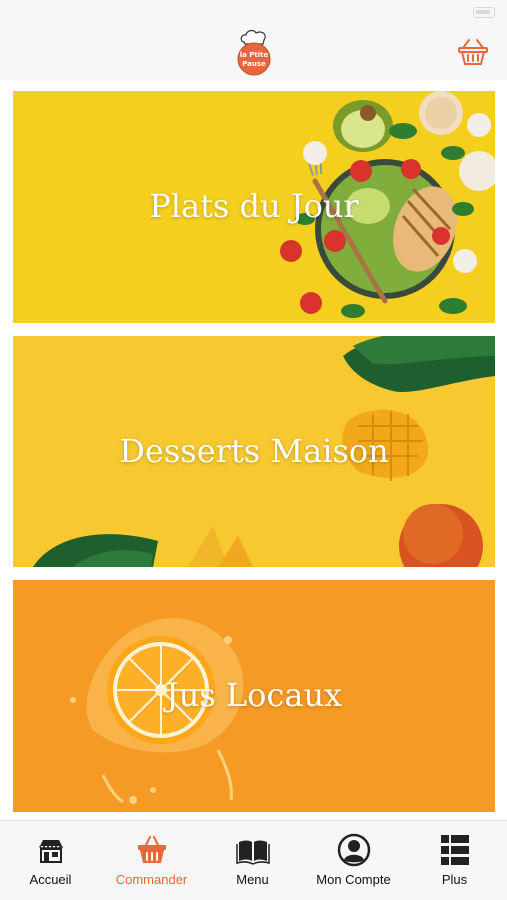 This screenshot has height=900, width=507. I want to click on tab-accueil: Accueil, so click(50, 860).